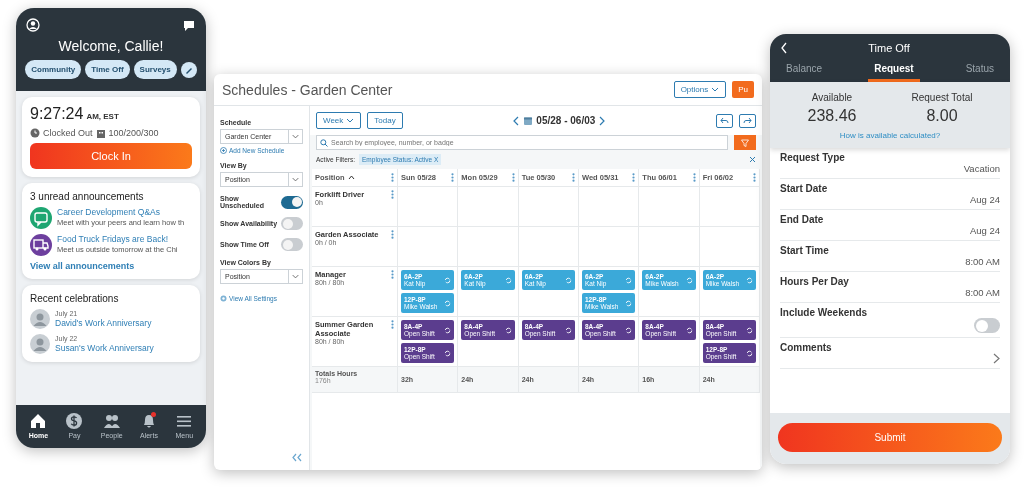 Image resolution: width=1024 pixels, height=488 pixels. I want to click on funnel-icon, so click(745, 142).